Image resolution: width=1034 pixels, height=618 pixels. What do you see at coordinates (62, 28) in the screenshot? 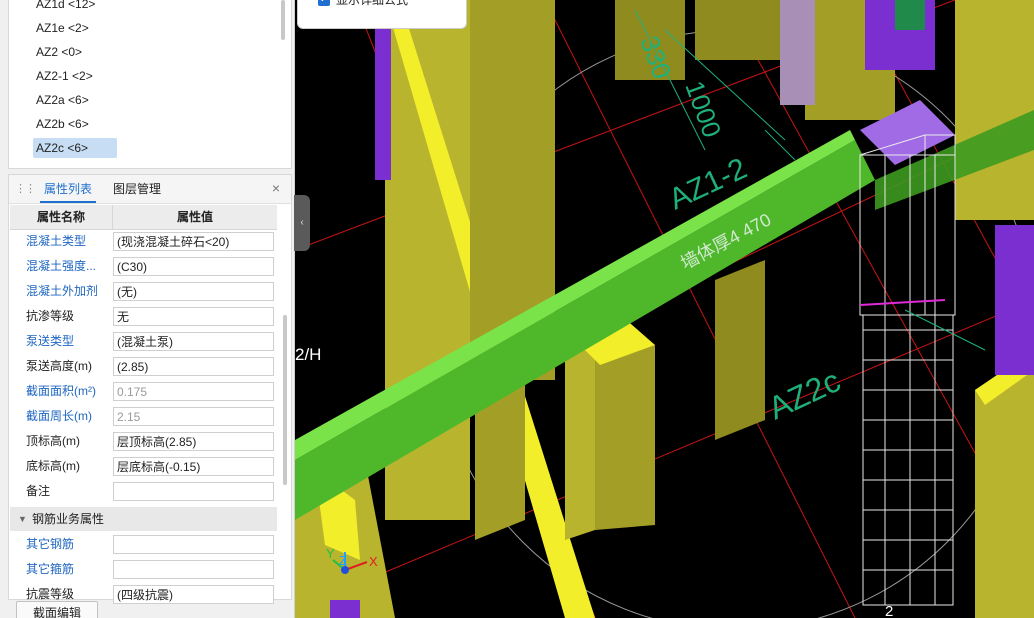
I see `component-list-item: AZ1e <2>` at bounding box center [62, 28].